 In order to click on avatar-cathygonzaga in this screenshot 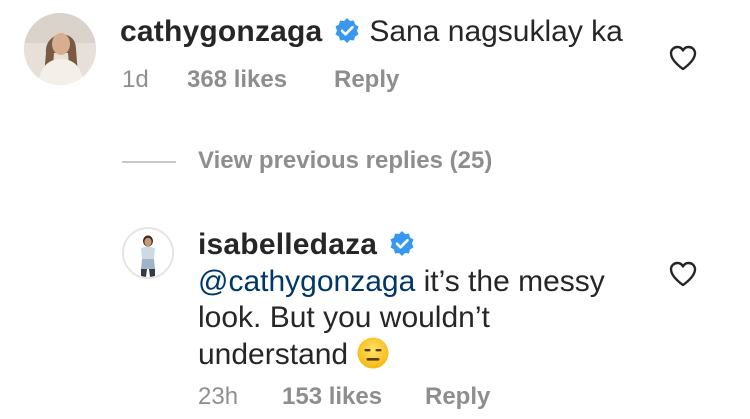, I will do `click(60, 49)`.